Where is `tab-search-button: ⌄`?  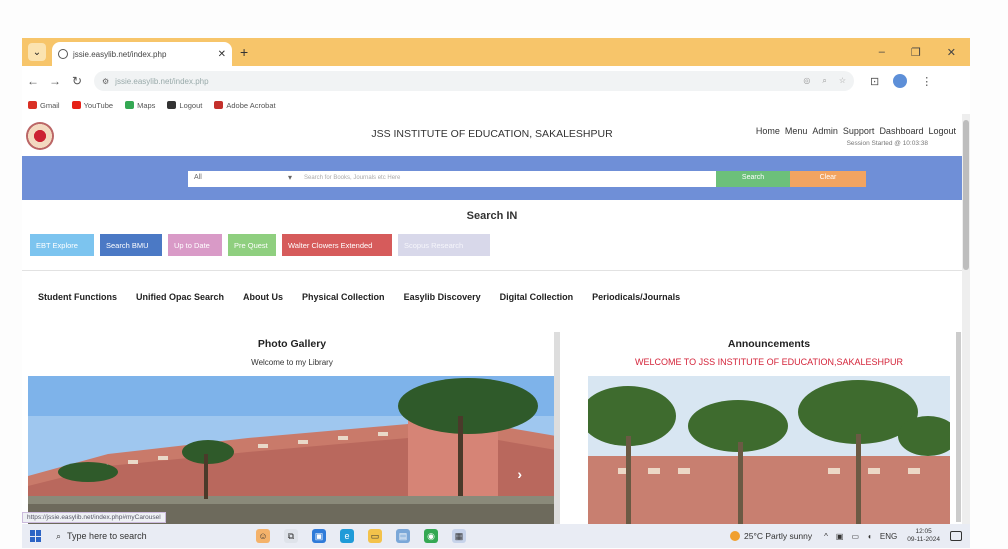
tab-search-button: ⌄ is located at coordinates (37, 52).